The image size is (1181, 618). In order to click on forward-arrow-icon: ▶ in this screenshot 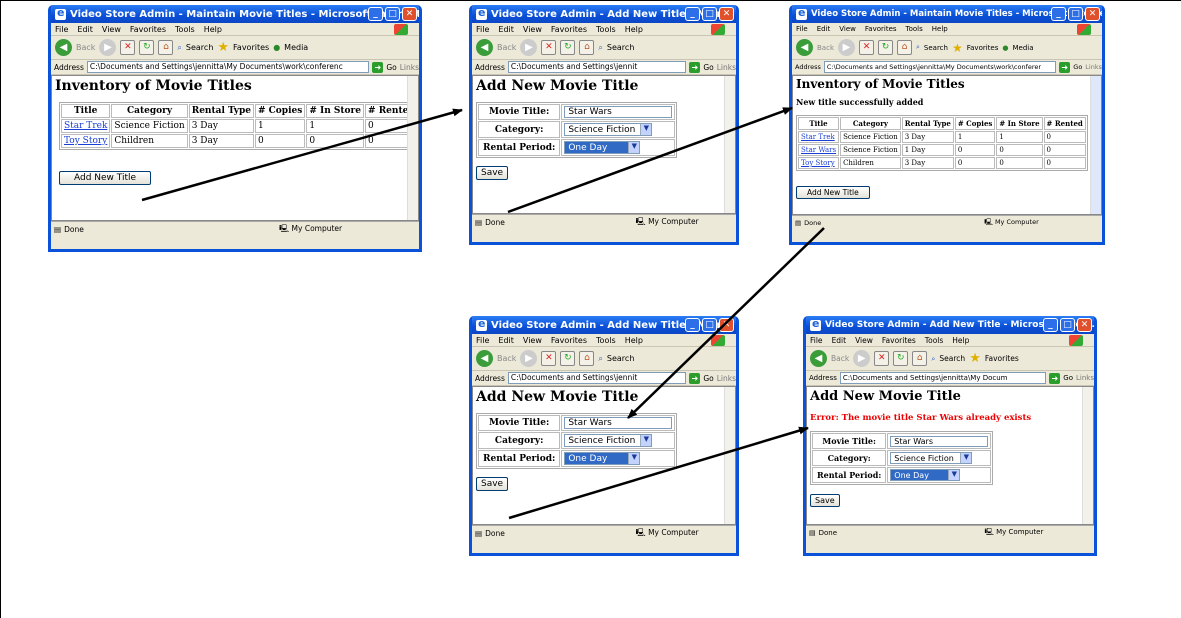, I will do `click(529, 47)`.